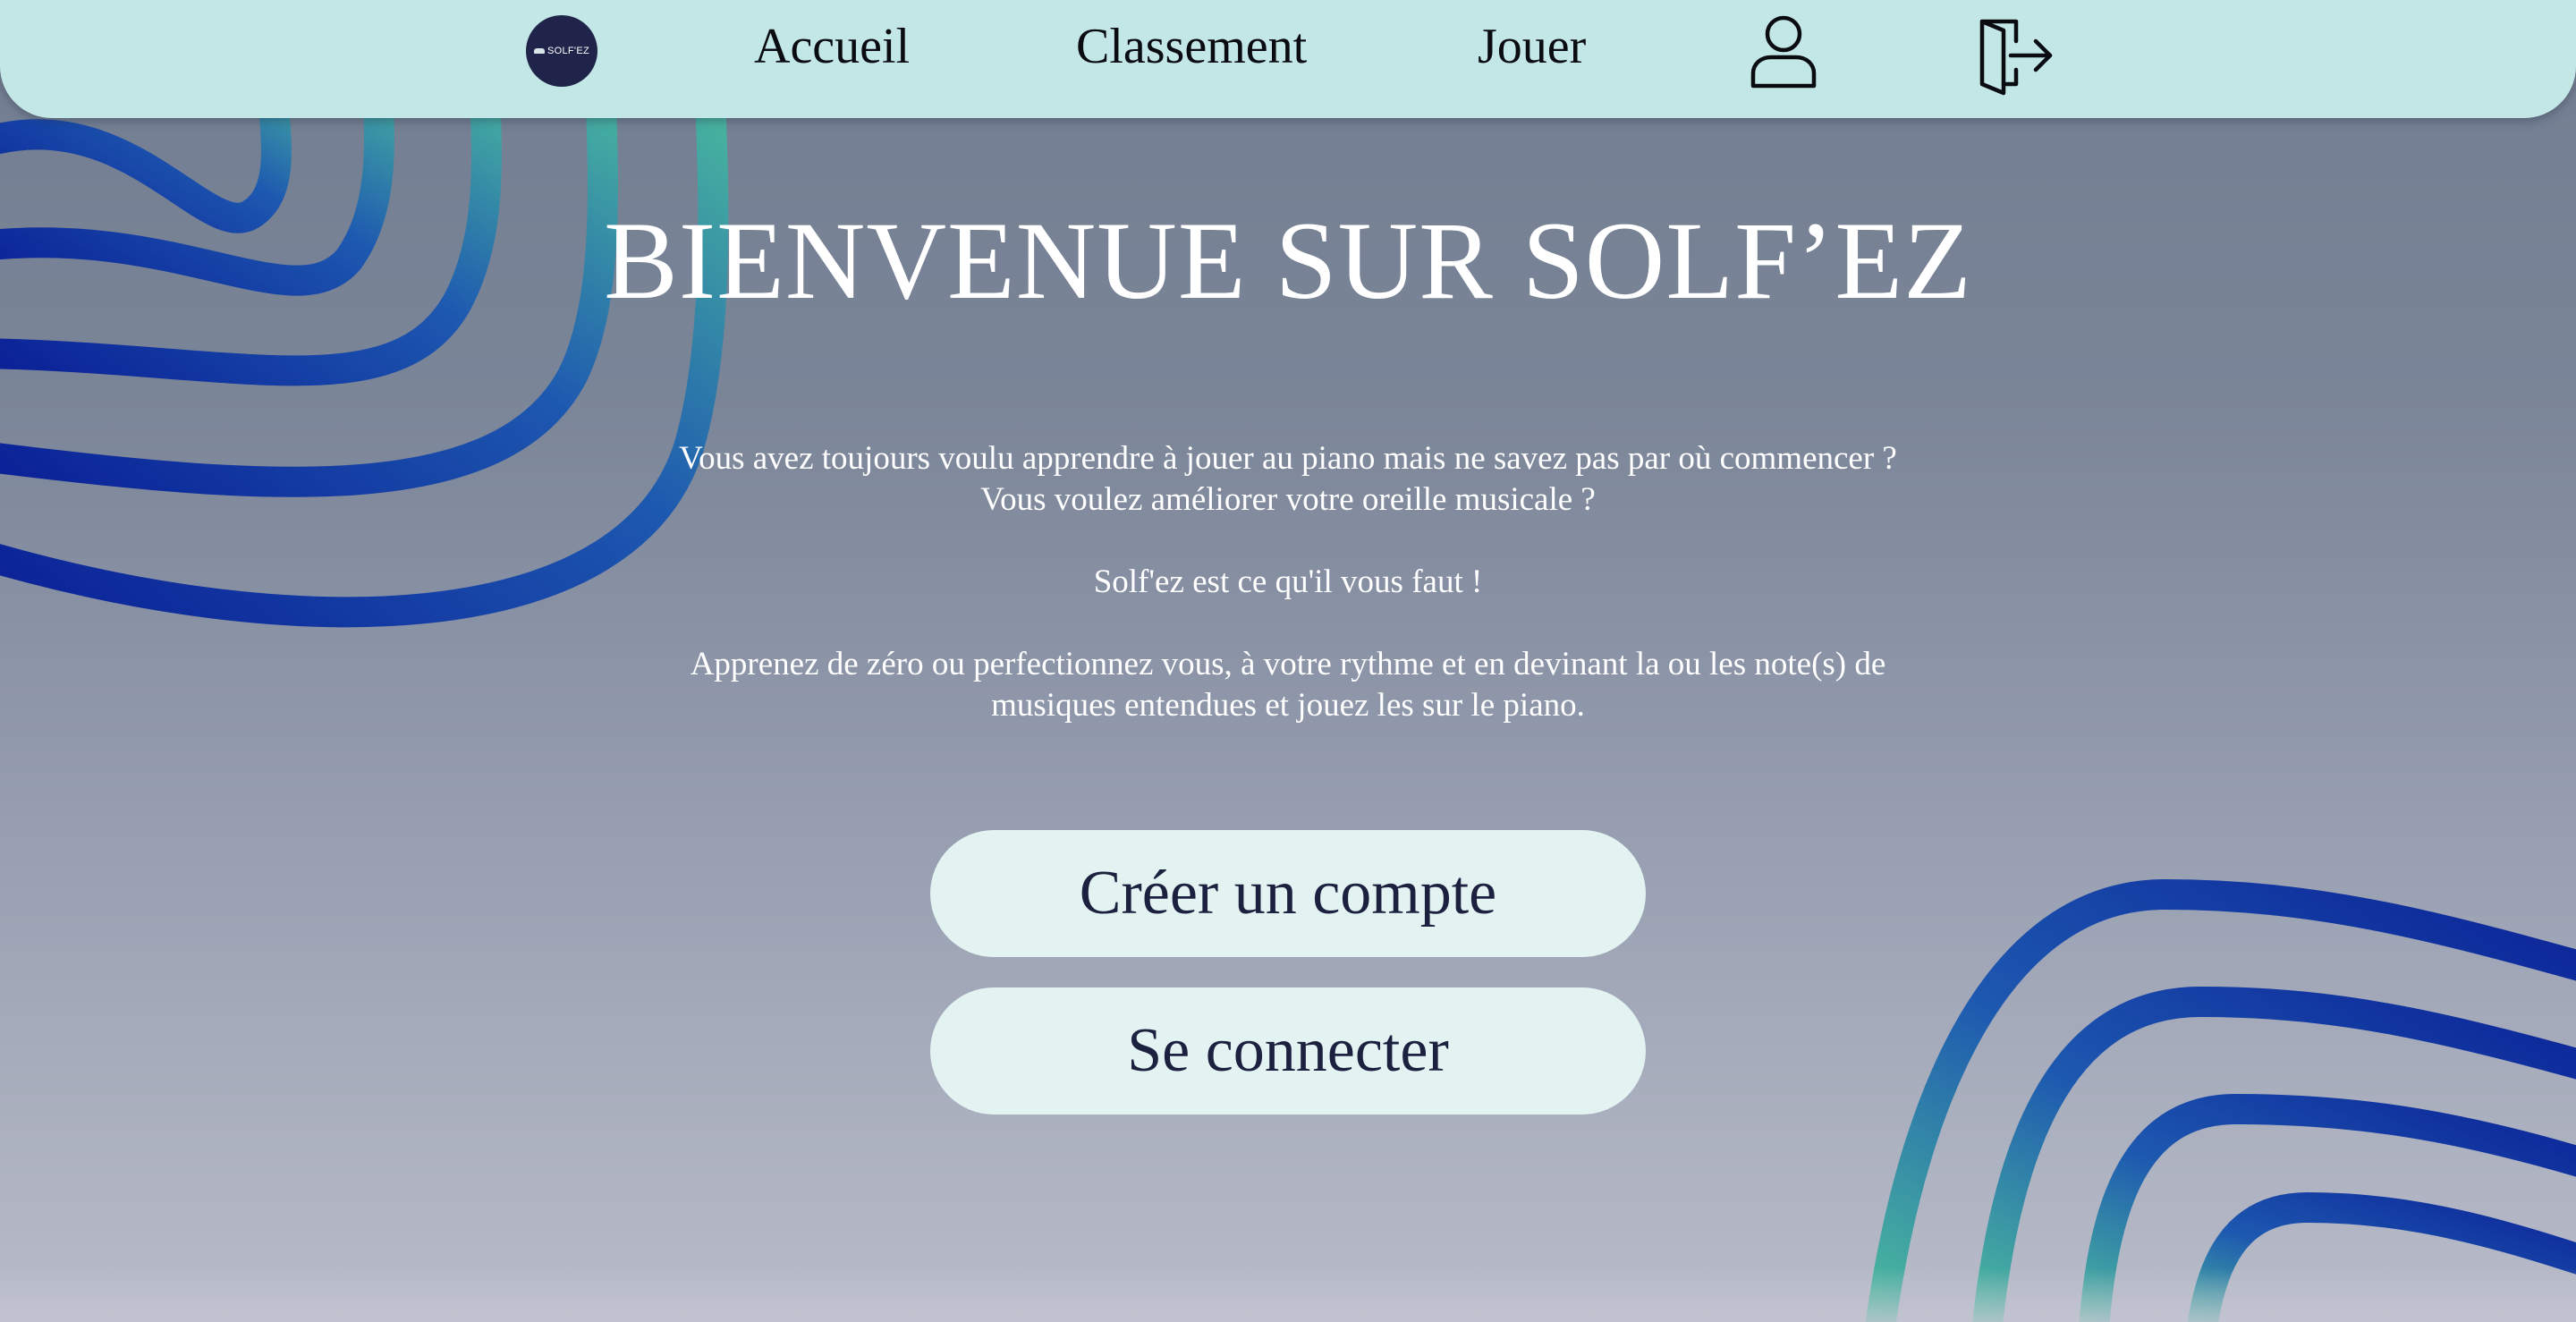 The width and height of the screenshot is (2576, 1322). I want to click on solfez-logo: SOLF'EZ, so click(561, 51).